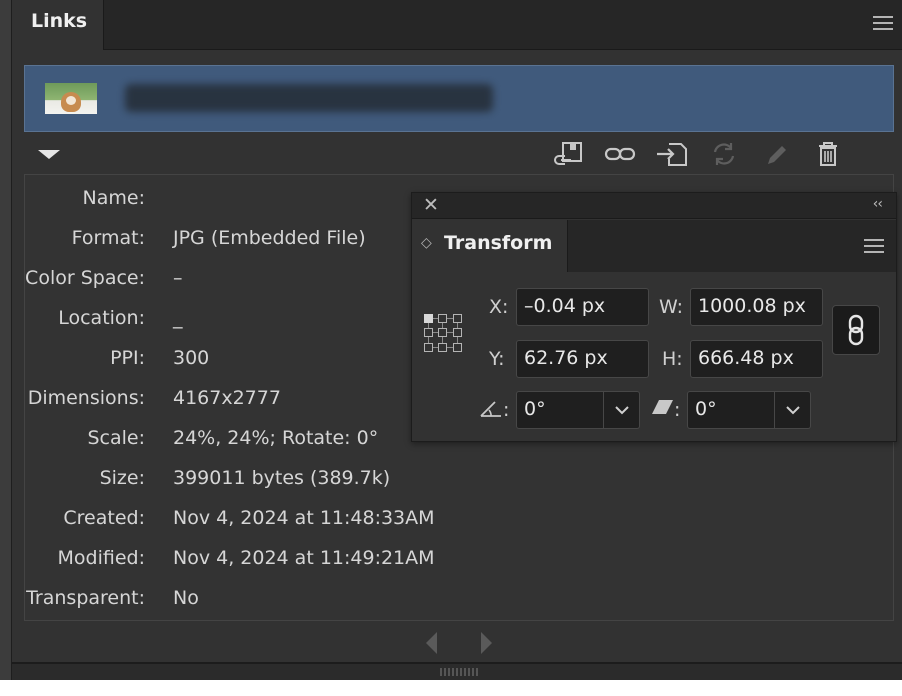 This screenshot has height=696, width=902. I want to click on h-label: H:, so click(672, 359).